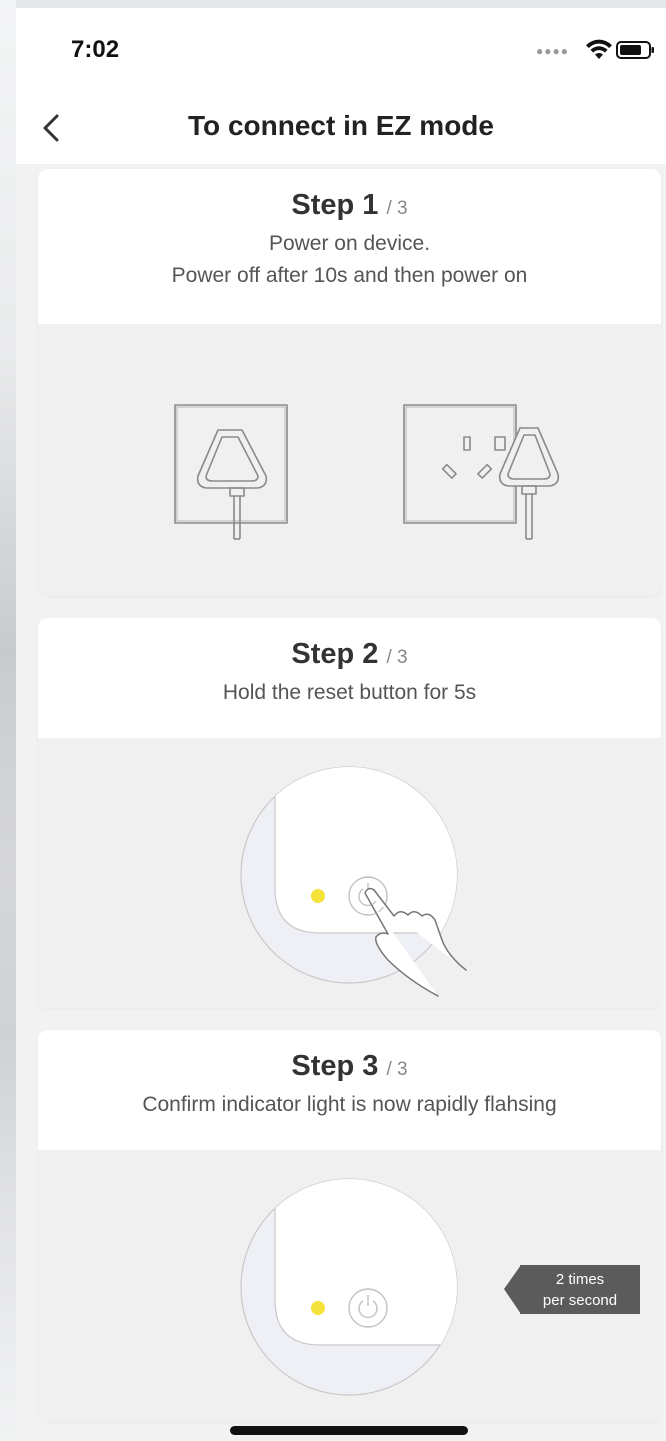  I want to click on status-bar: 7:02 ●●●●, so click(341, 50).